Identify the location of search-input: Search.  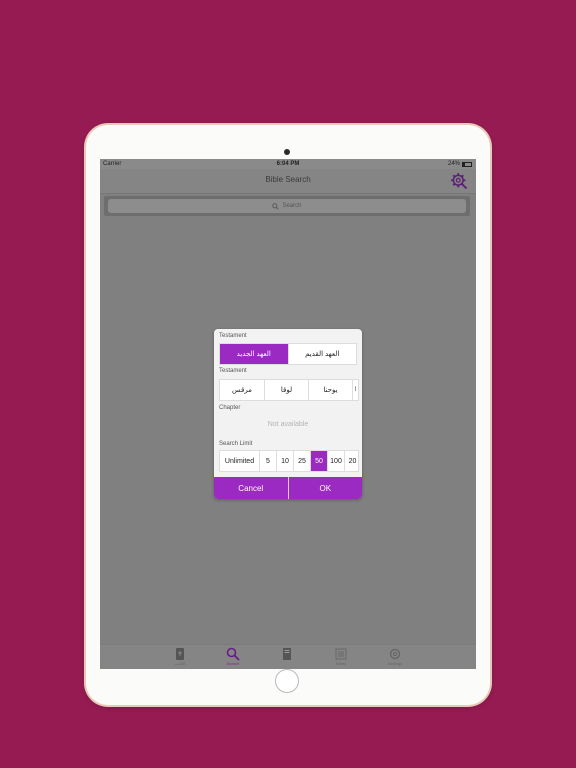
(287, 206).